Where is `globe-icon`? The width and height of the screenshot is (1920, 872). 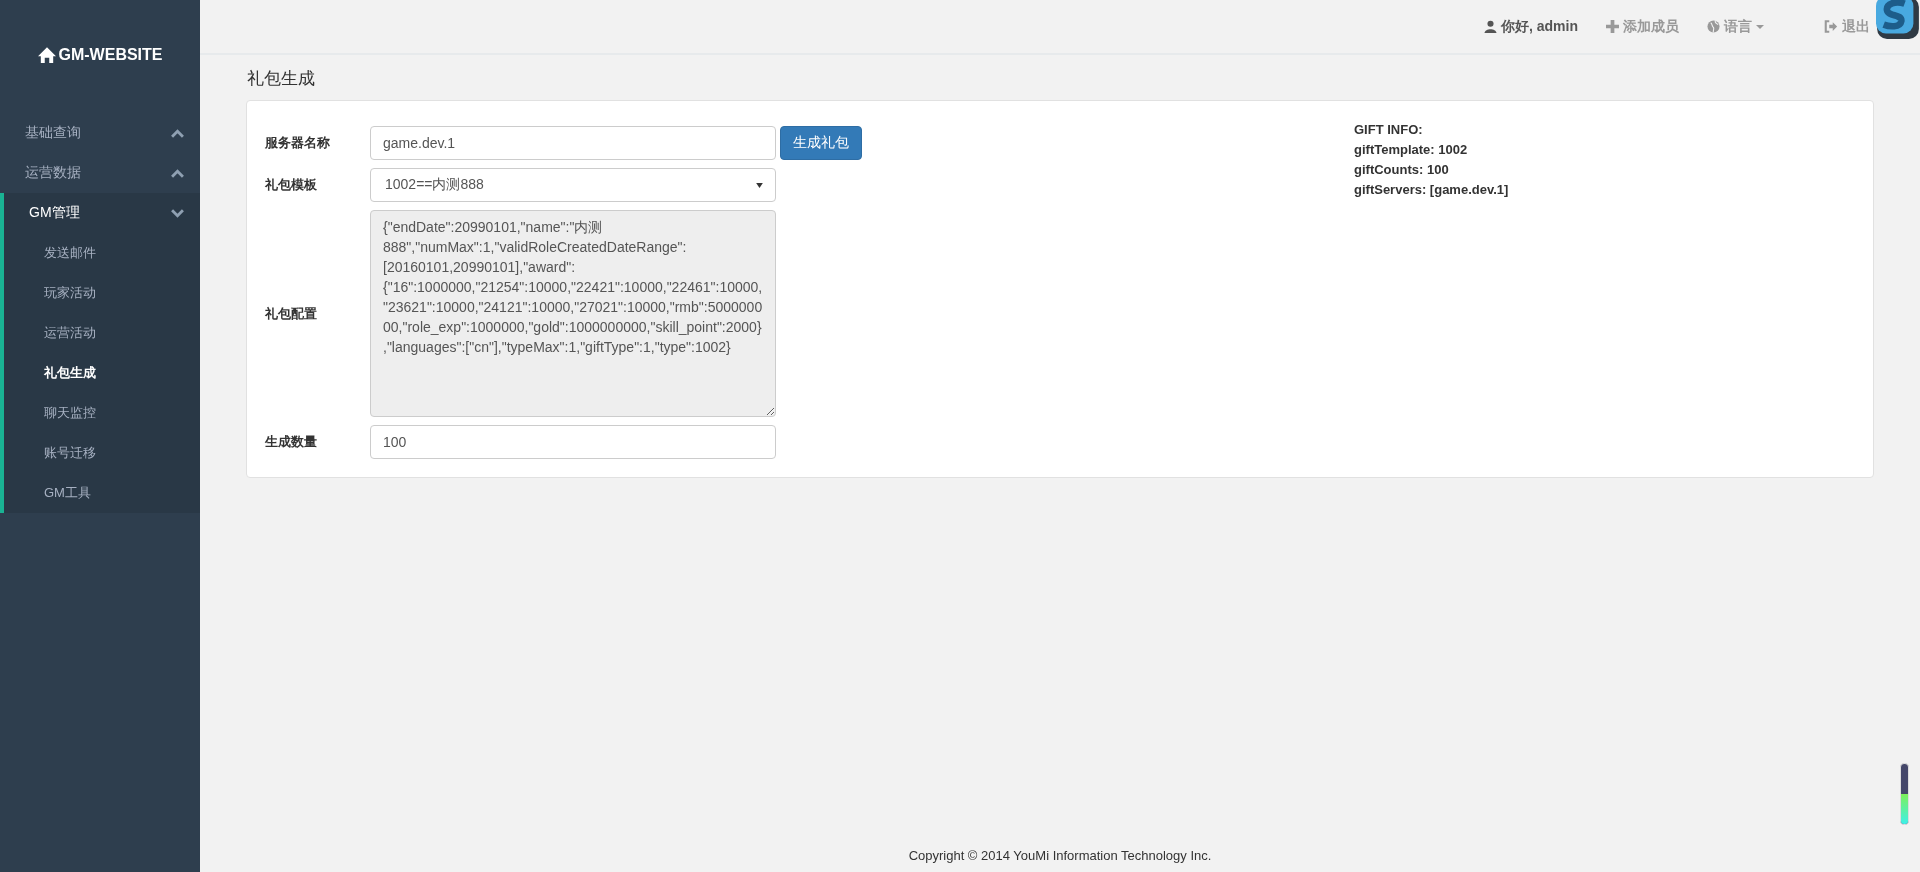
globe-icon is located at coordinates (1713, 26).